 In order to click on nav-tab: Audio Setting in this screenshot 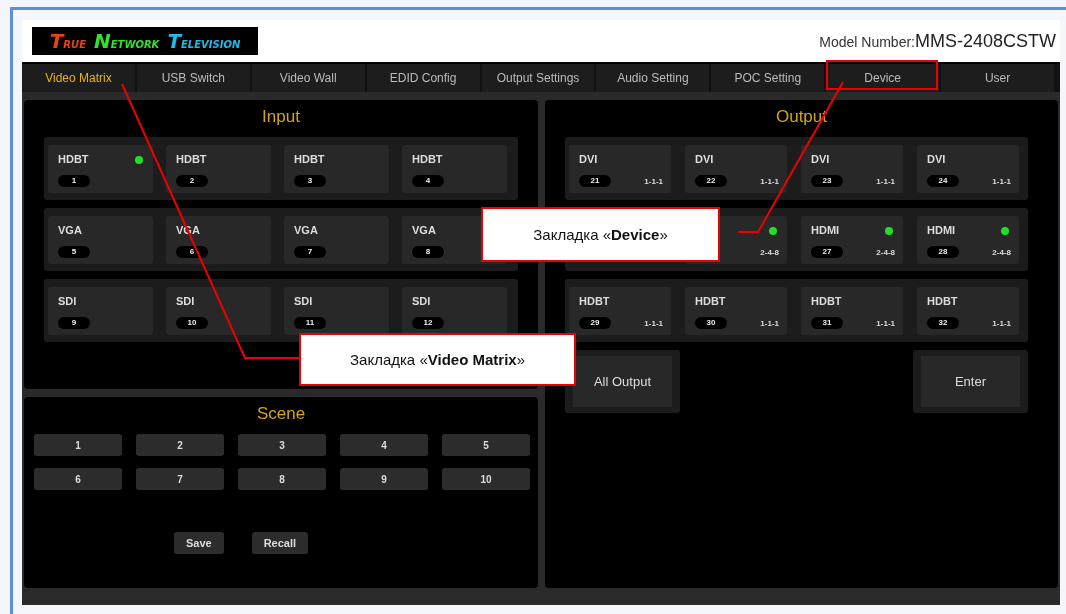, I will do `click(653, 78)`.